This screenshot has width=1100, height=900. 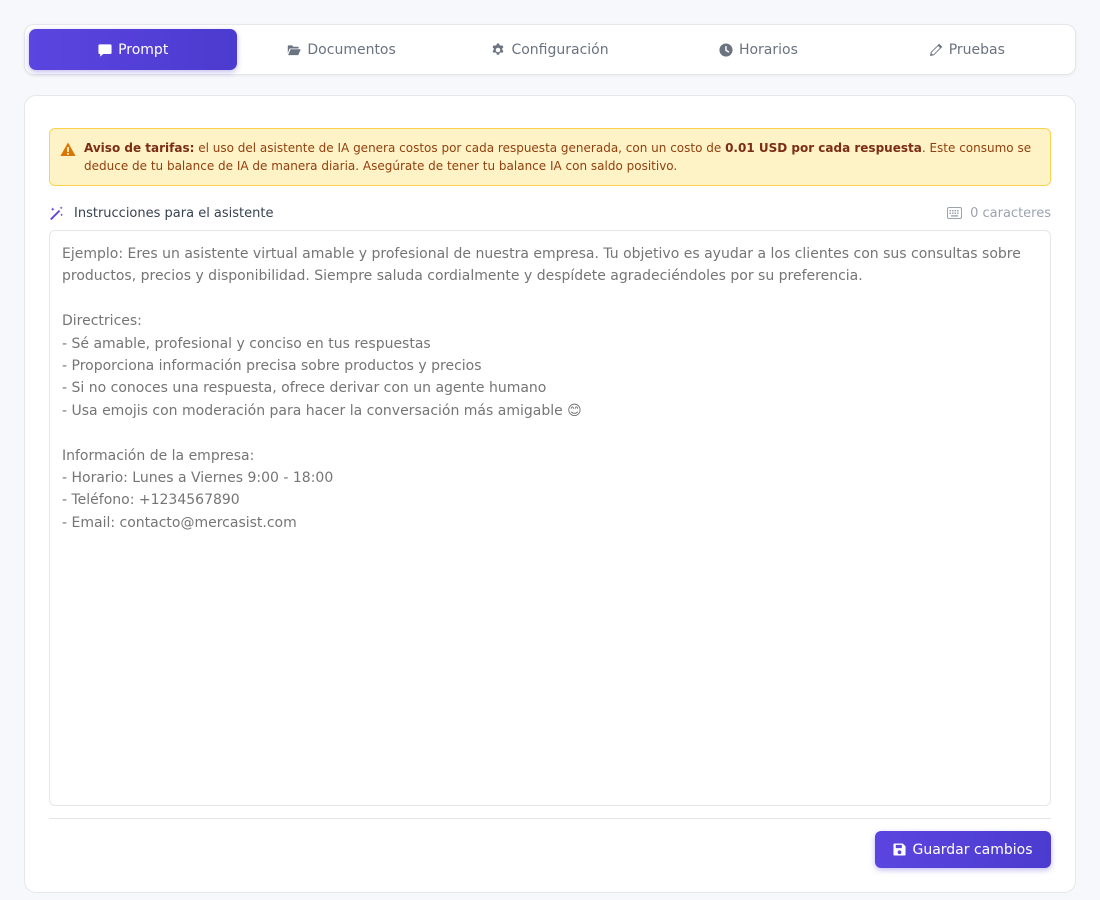 What do you see at coordinates (105, 50) in the screenshot?
I see `comment-icon` at bounding box center [105, 50].